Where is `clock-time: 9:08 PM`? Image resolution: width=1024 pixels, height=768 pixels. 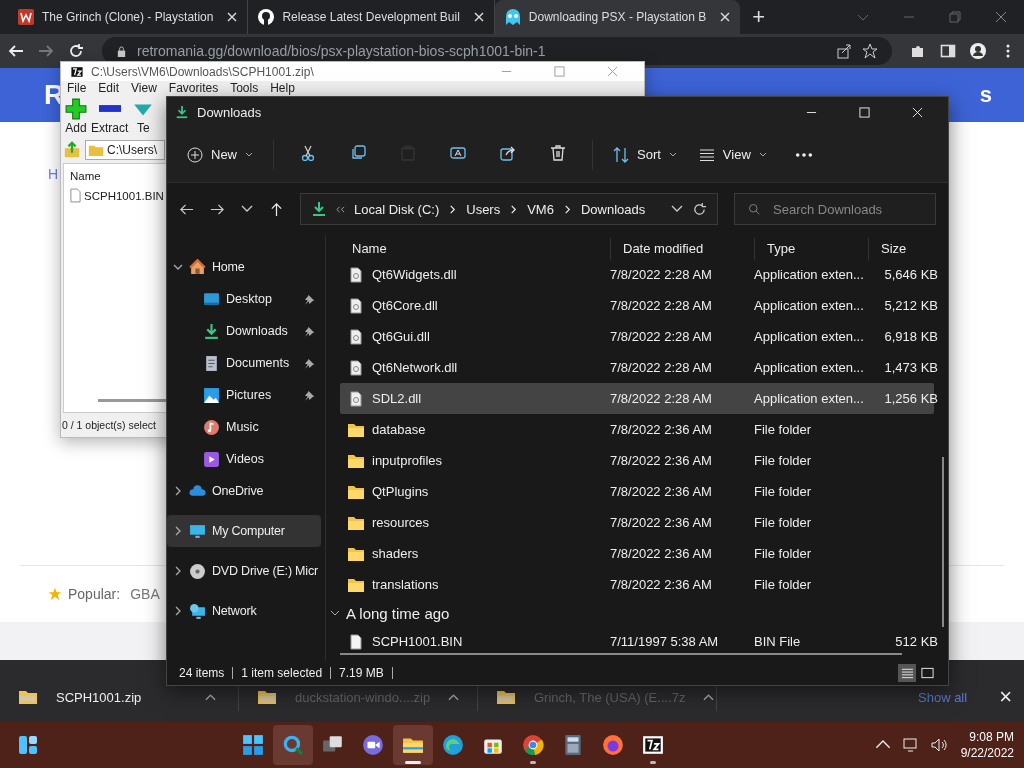 clock-time: 9:08 PM is located at coordinates (991, 737).